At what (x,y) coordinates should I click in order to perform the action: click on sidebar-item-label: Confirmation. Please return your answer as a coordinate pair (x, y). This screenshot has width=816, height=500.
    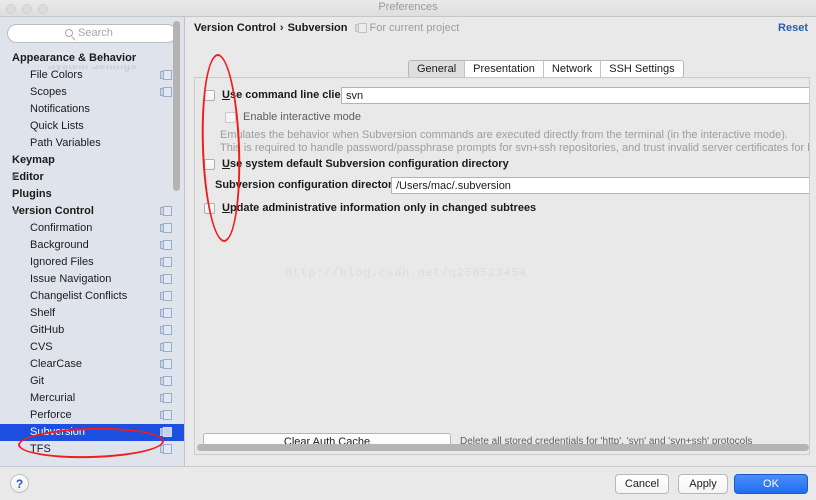
    Looking at the image, I should click on (61, 228).